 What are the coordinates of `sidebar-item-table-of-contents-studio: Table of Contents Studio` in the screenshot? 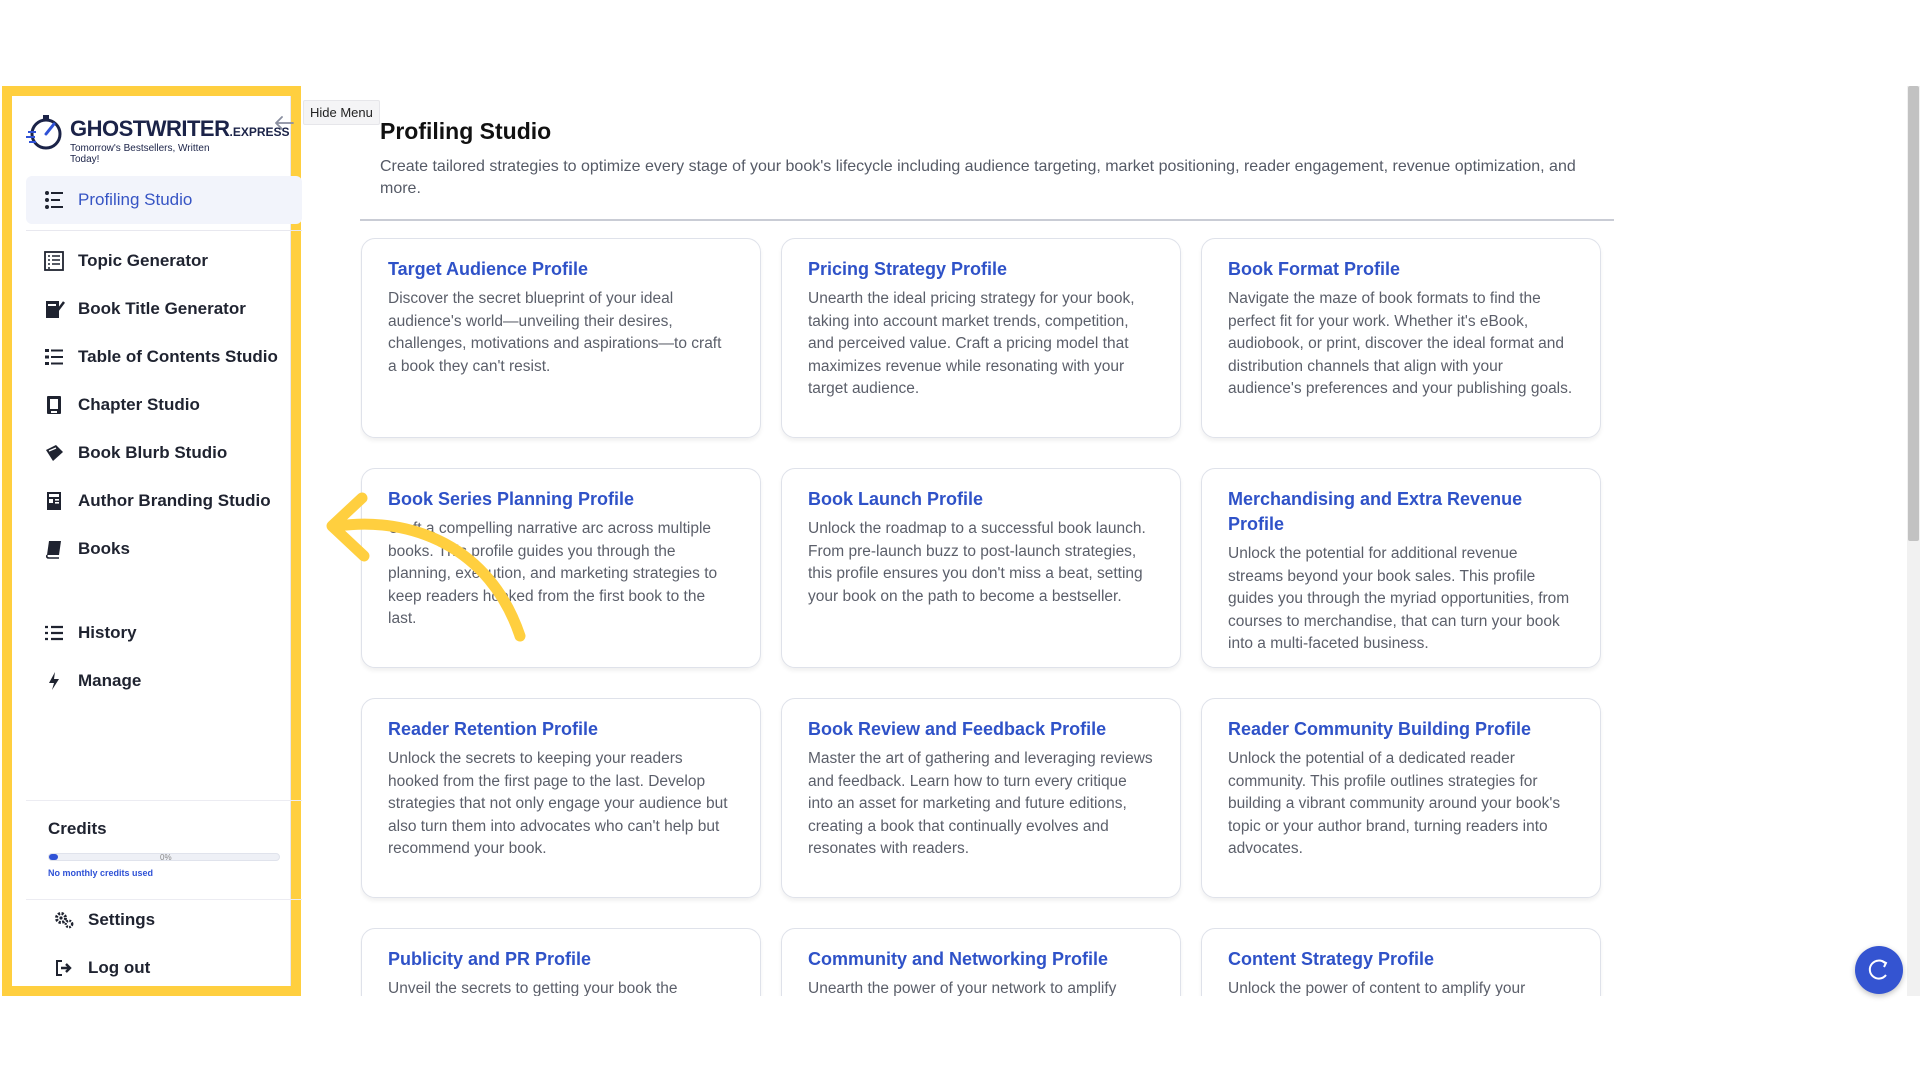 It's located at (164, 357).